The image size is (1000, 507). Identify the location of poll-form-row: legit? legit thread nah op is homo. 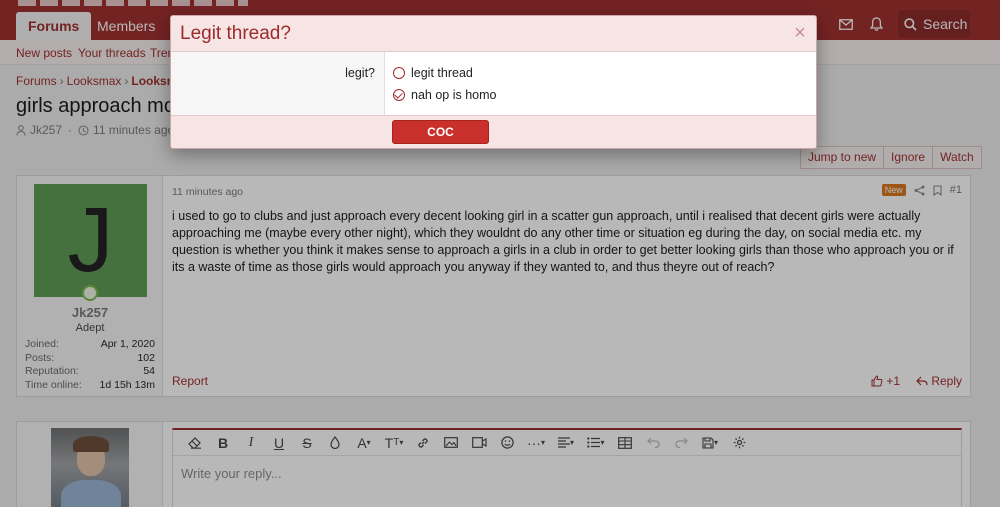
(493, 83).